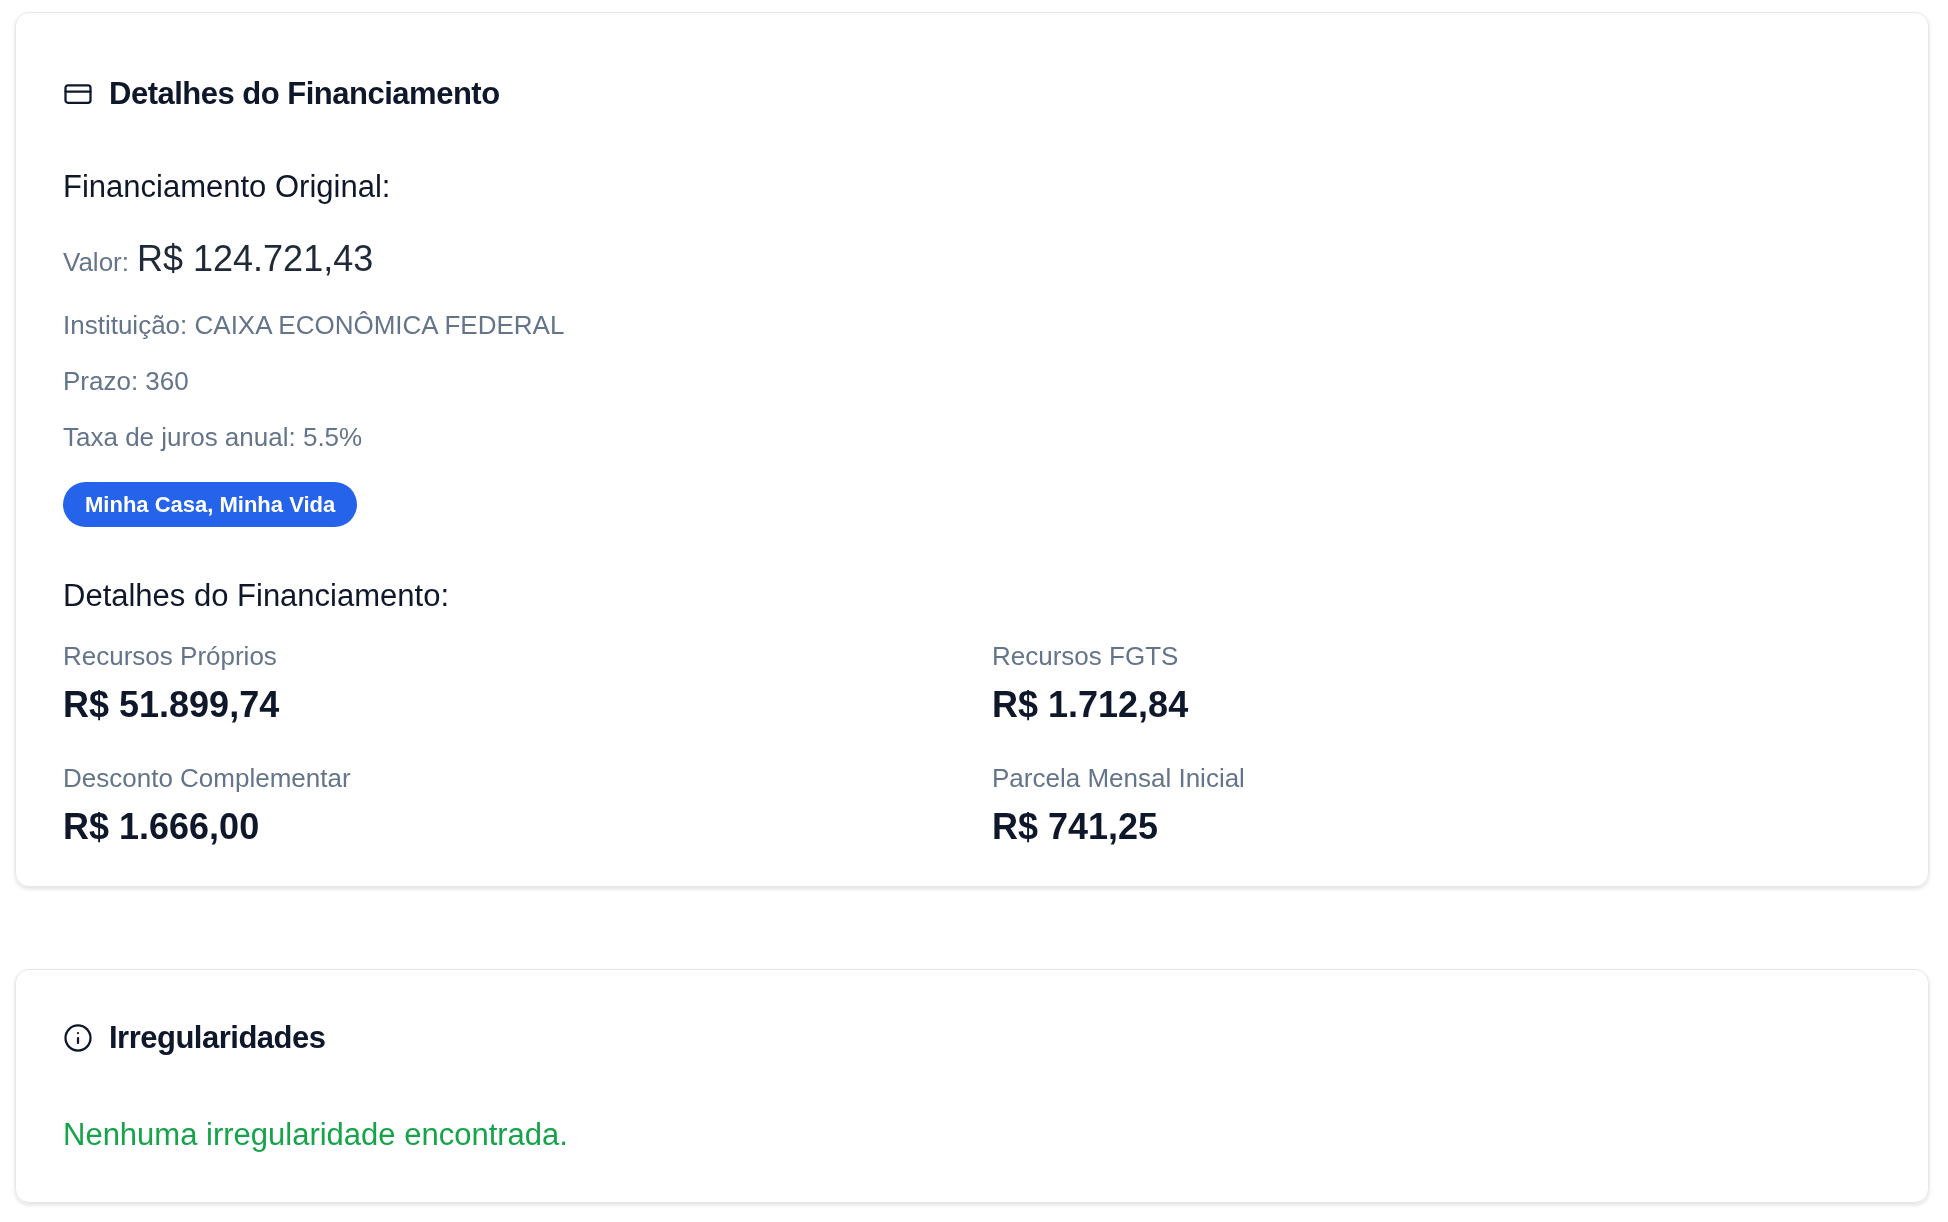 This screenshot has height=1222, width=1948. I want to click on detail-label: Recursos Próprios, so click(170, 656).